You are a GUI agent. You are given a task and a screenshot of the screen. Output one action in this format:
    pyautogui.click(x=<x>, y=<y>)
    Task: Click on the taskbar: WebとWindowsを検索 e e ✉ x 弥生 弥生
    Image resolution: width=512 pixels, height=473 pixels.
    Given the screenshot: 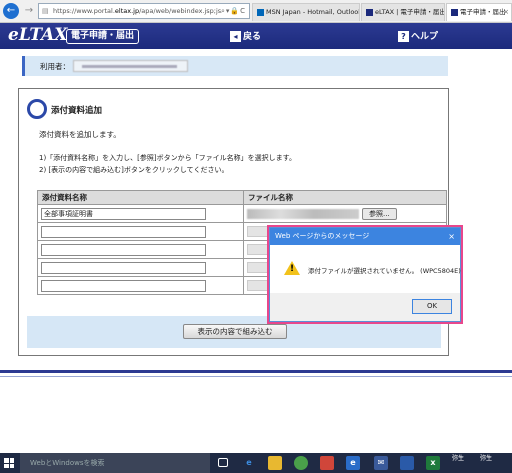 What is the action you would take?
    pyautogui.click(x=256, y=463)
    